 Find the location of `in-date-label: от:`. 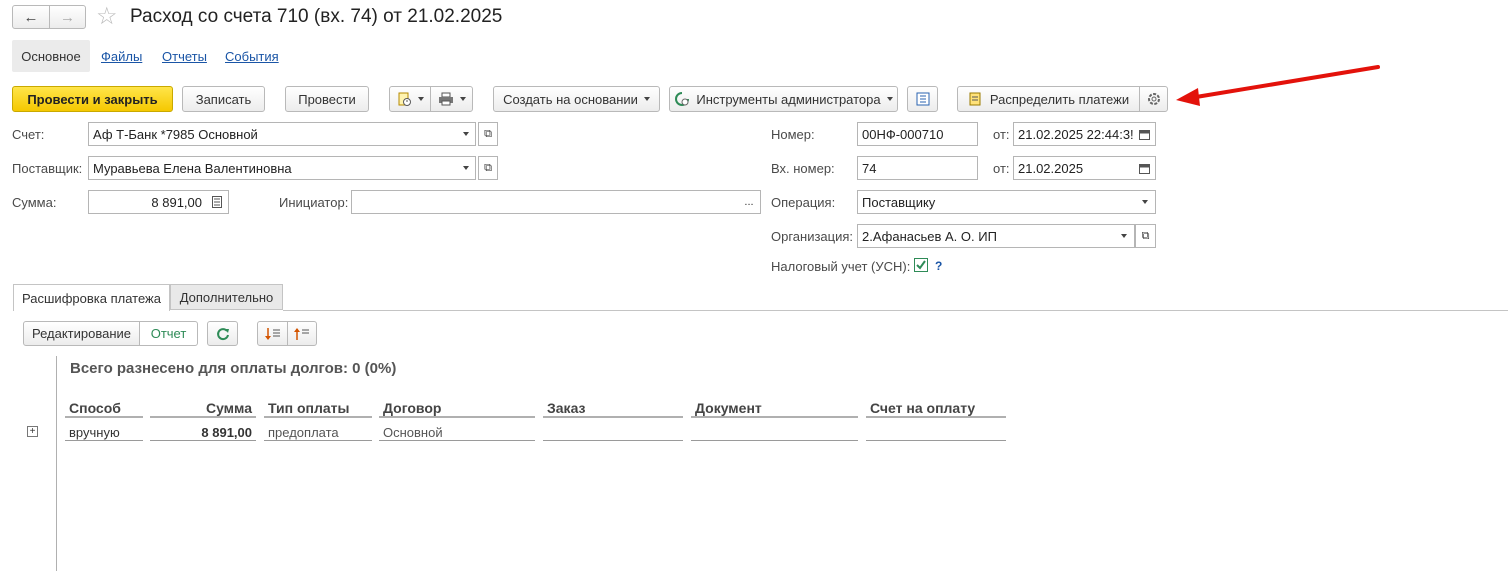

in-date-label: от: is located at coordinates (1001, 168).